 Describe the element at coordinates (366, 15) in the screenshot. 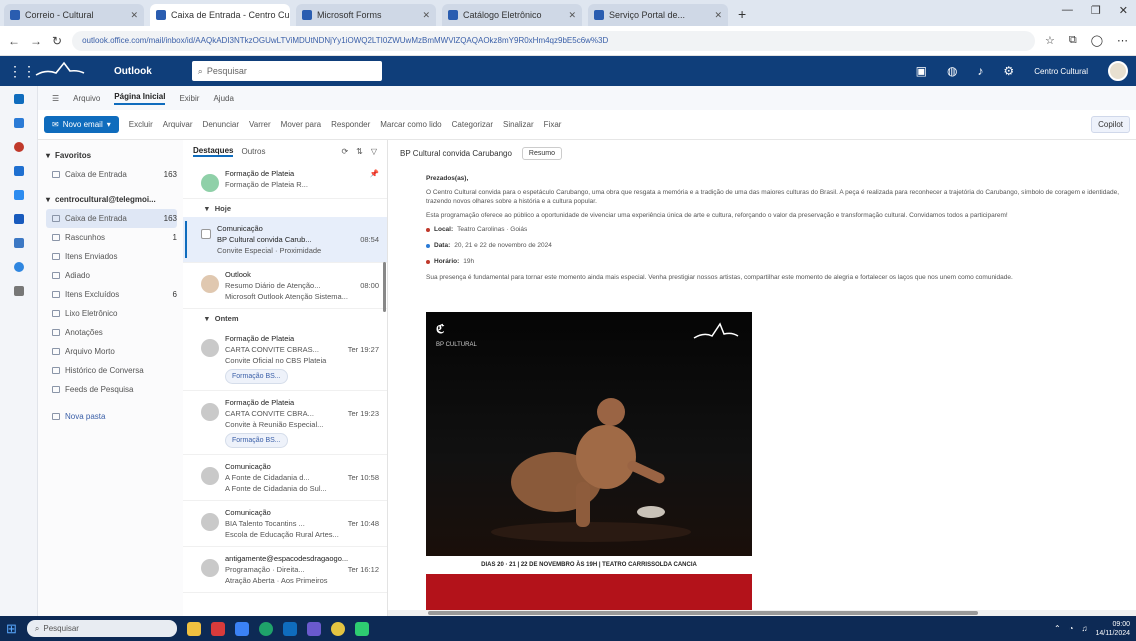

I see `browser-tab: Microsoft Forms ✕` at that location.